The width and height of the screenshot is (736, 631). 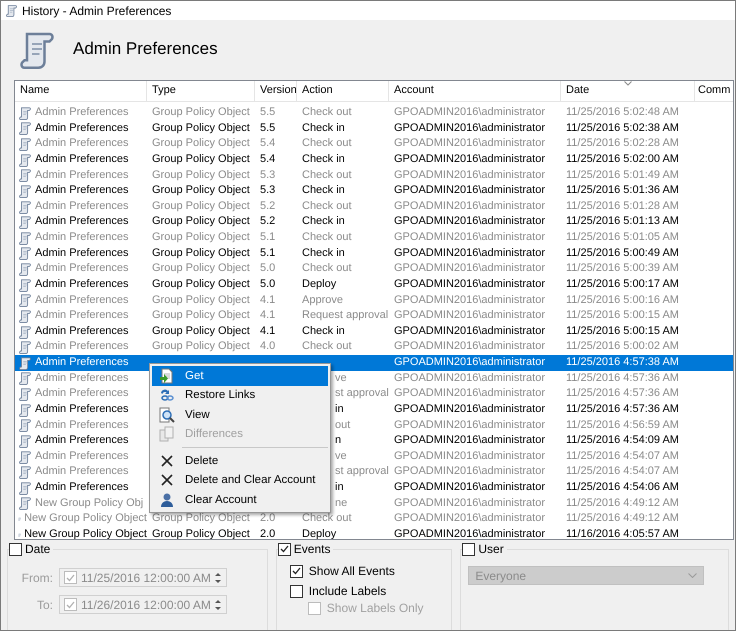 I want to click on table-cell-text: 11/25/2016 5:00:17 AM, so click(x=622, y=284).